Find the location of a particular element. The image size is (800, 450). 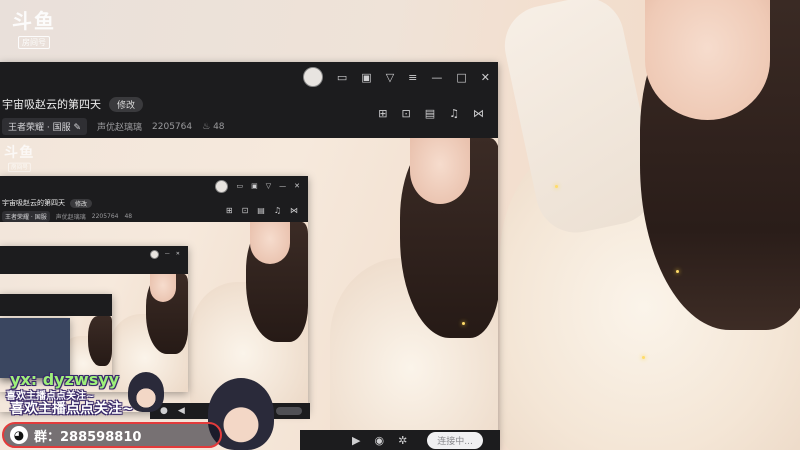

pencil-icon: ✎ is located at coordinates (77, 128).